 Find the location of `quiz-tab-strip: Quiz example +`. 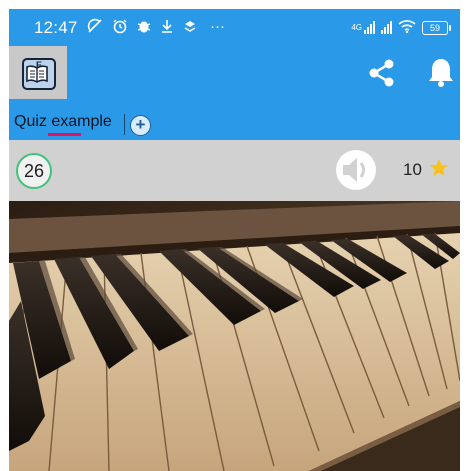

quiz-tab-strip: Quiz example + is located at coordinates (234, 119).